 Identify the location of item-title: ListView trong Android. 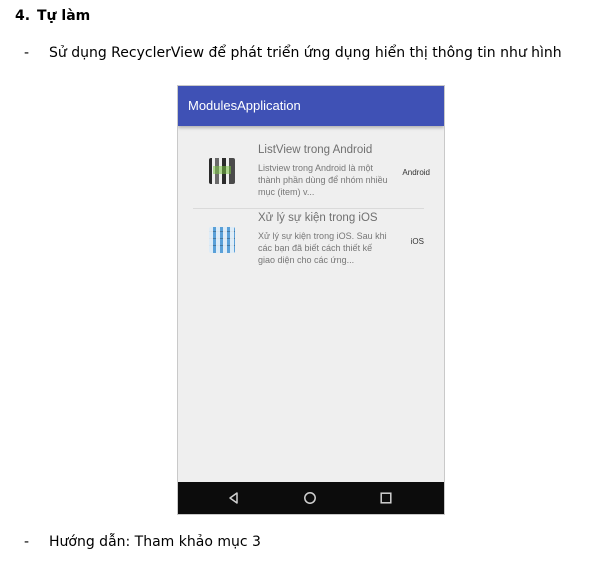
(315, 150).